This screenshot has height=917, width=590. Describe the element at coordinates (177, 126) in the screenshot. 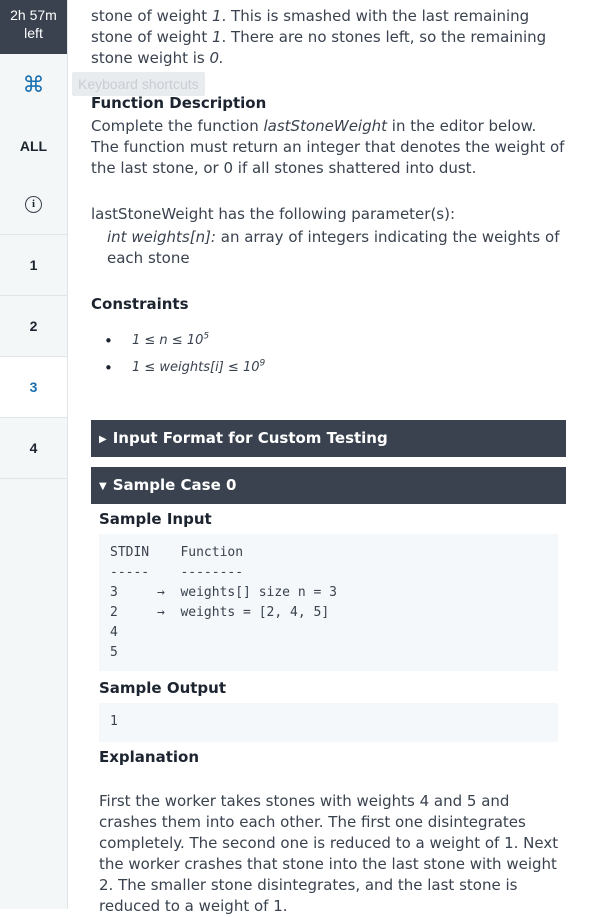

I see `func-desc-text-1: Complete the function` at that location.